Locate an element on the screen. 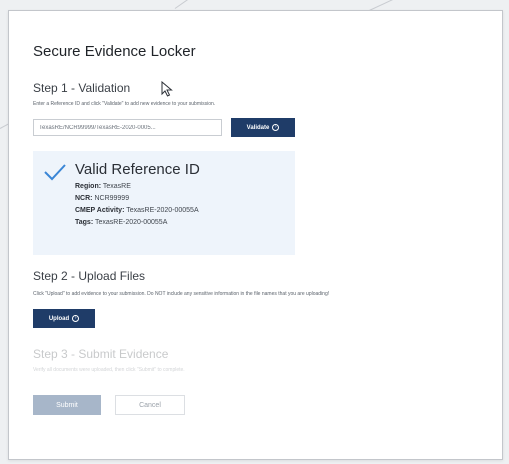 This screenshot has height=464, width=509. detail-ncr-label: NCR: is located at coordinates (84, 198).